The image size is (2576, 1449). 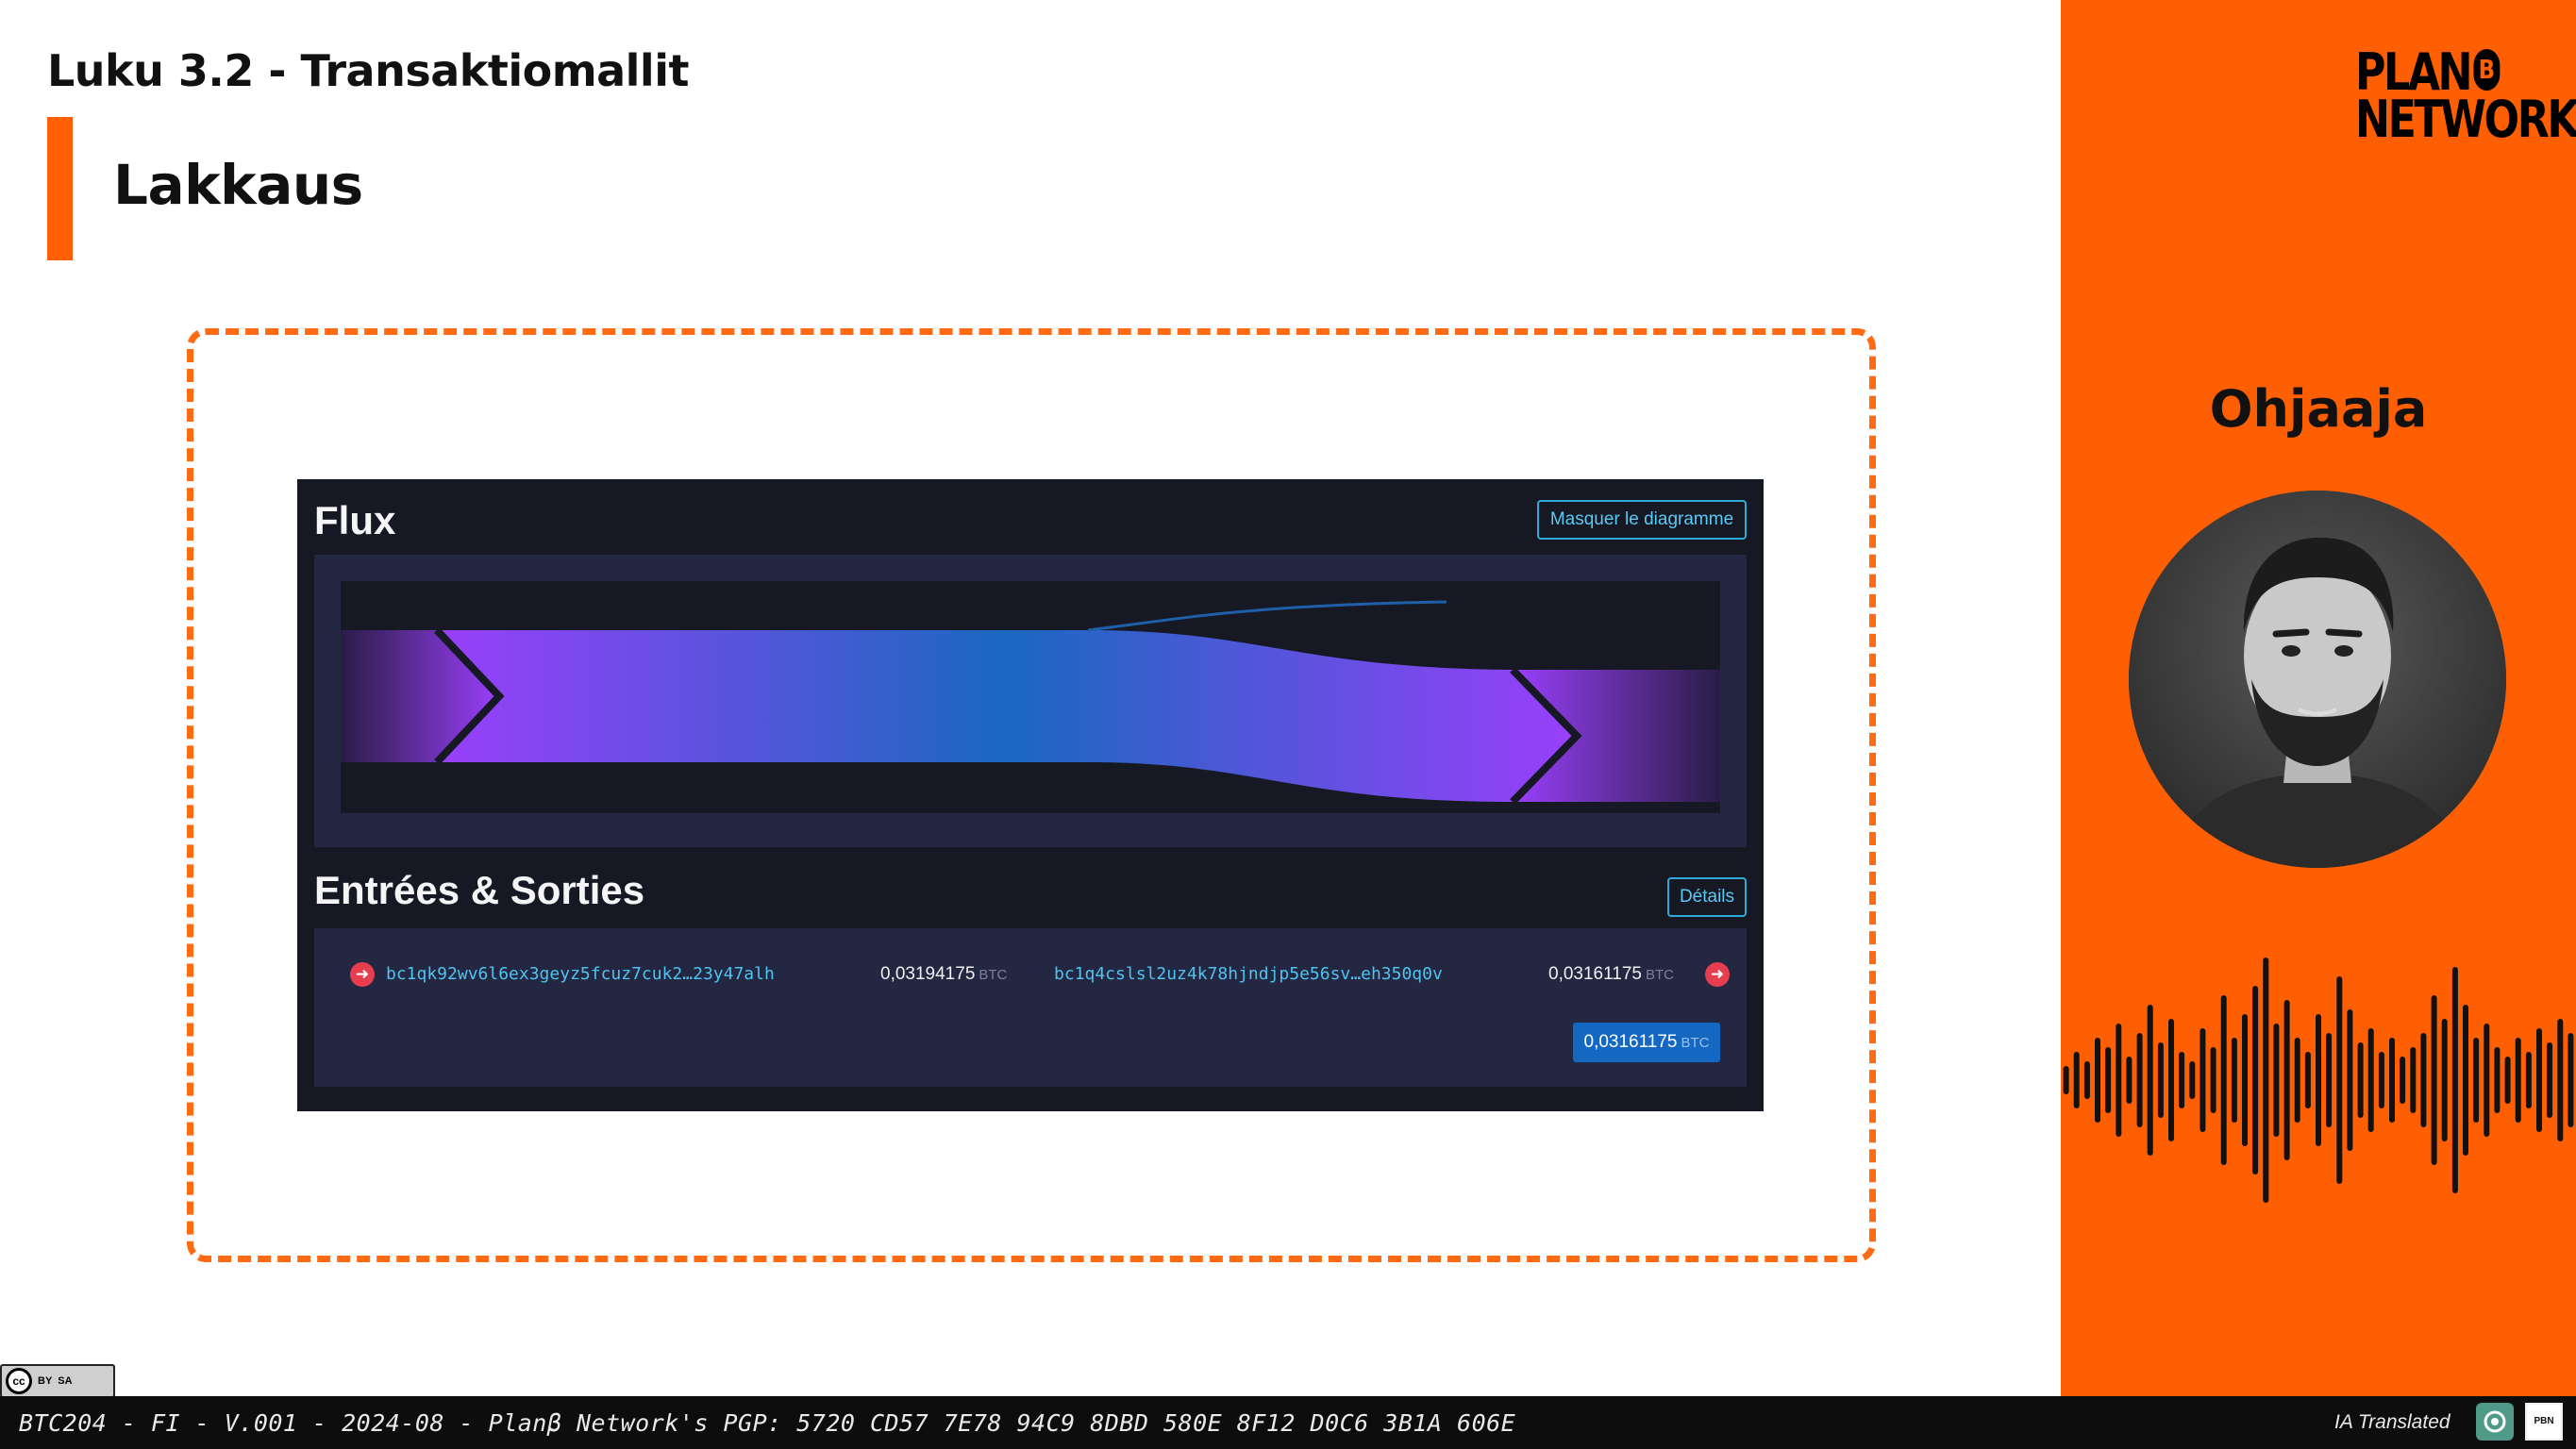 I want to click on avatar-illustration, so click(x=2317, y=680).